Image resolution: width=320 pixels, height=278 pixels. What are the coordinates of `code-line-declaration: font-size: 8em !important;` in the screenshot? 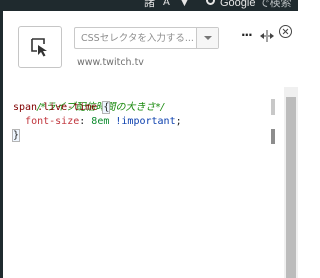 It's located at (97, 122).